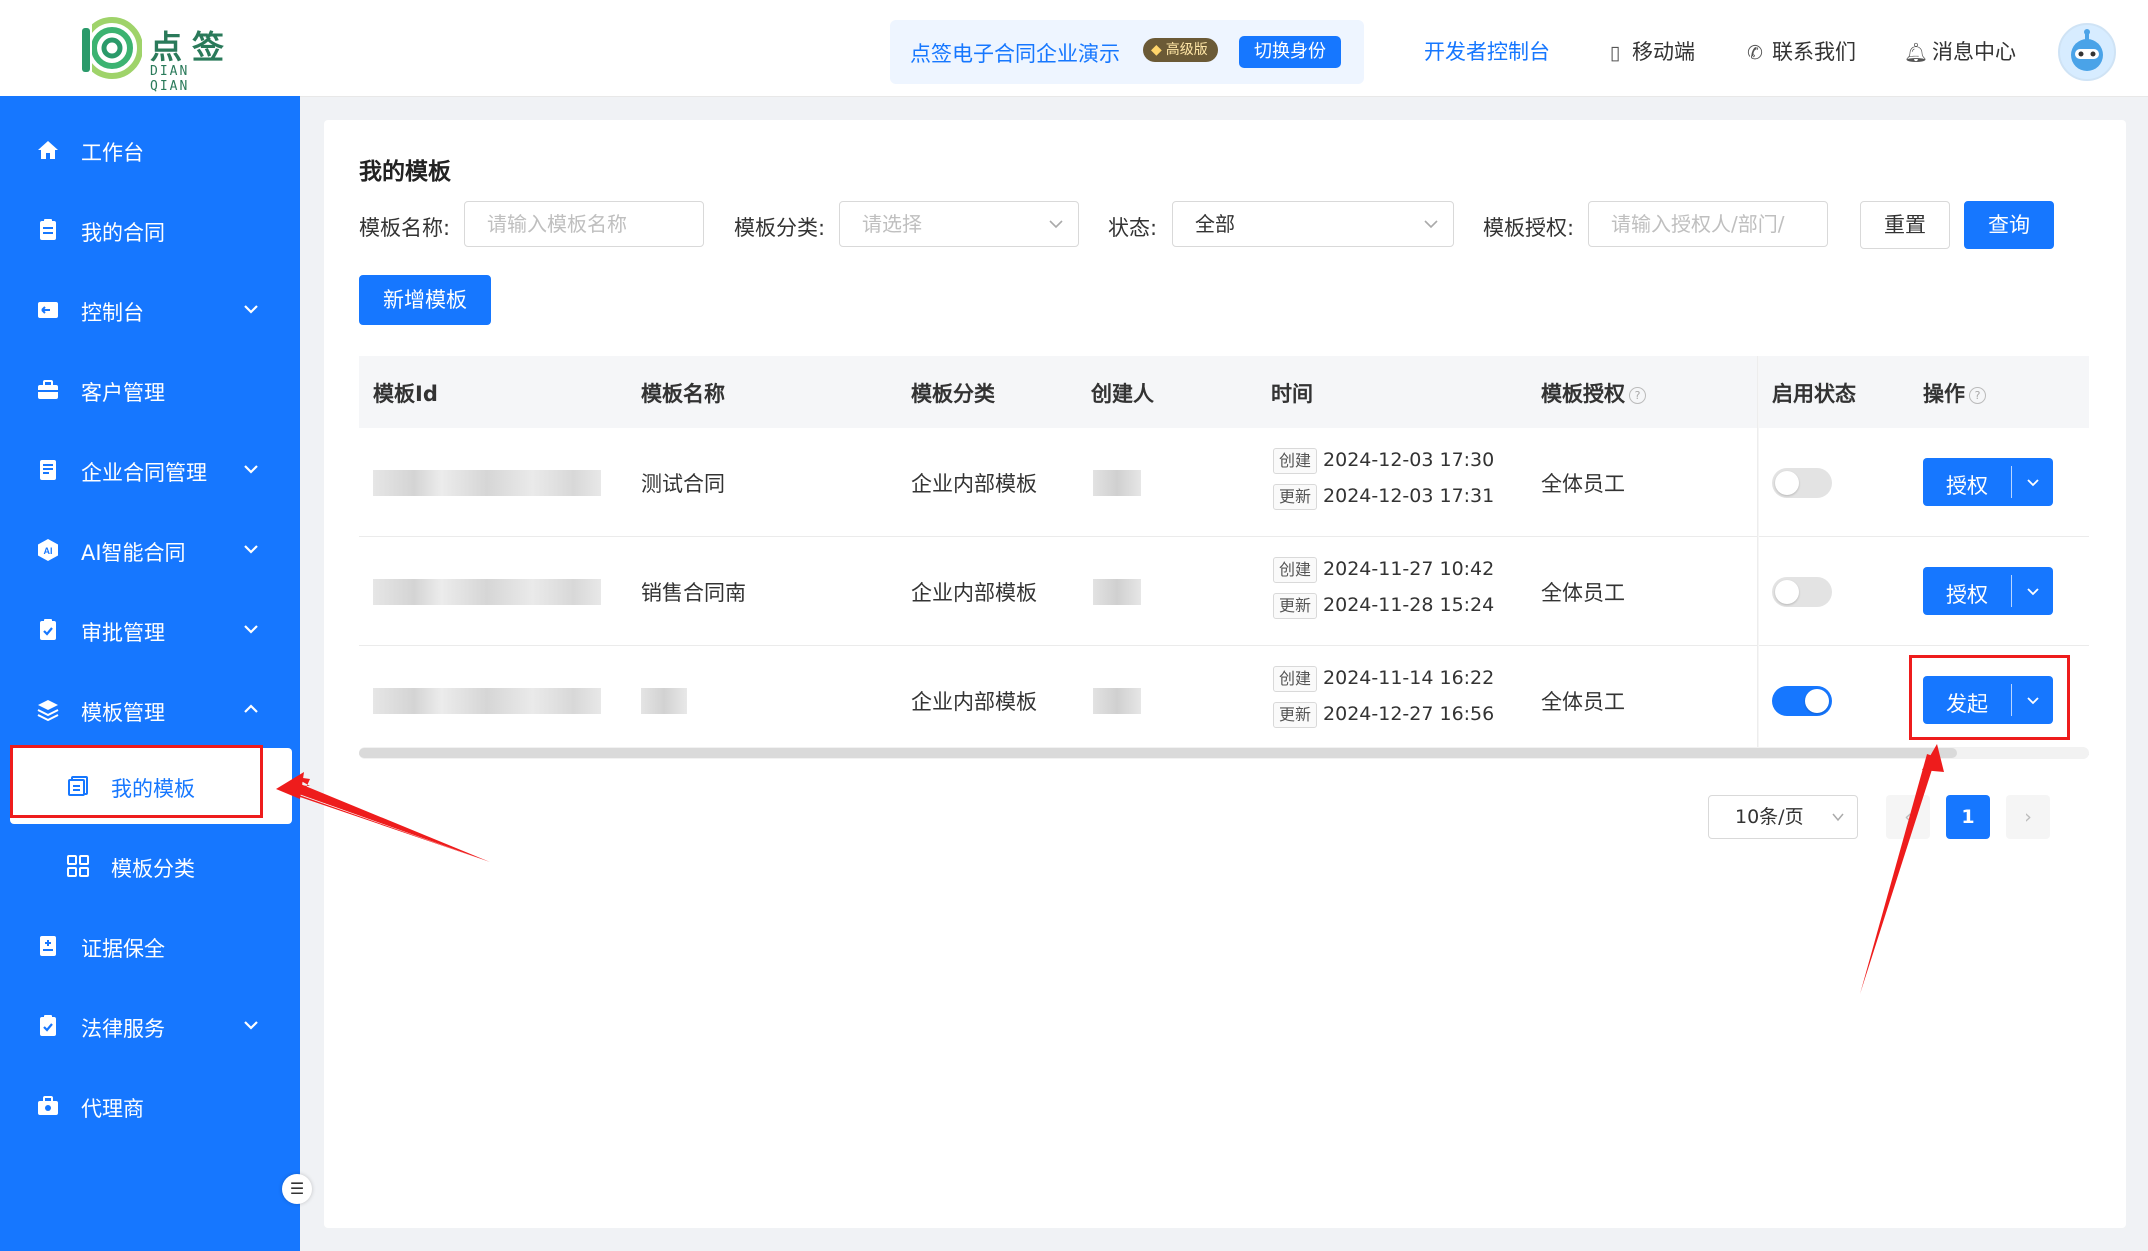 The height and width of the screenshot is (1251, 2148). Describe the element at coordinates (1989, 697) in the screenshot. I see `annotation-box-initiate-button` at that location.